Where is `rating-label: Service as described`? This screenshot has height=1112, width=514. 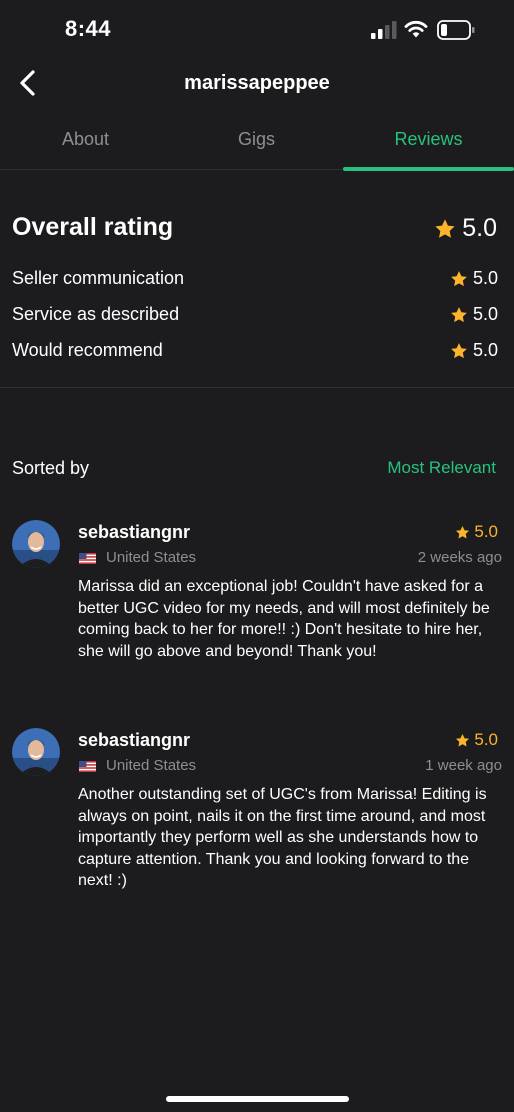
rating-label: Service as described is located at coordinates (96, 314).